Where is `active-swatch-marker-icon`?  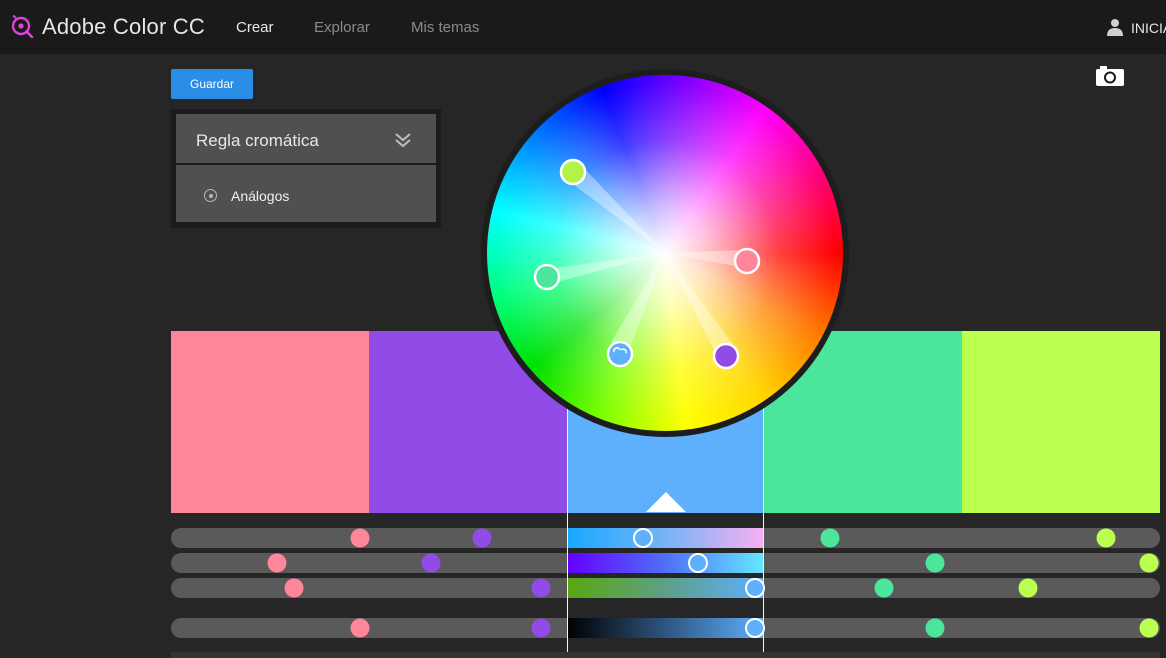 active-swatch-marker-icon is located at coordinates (666, 502).